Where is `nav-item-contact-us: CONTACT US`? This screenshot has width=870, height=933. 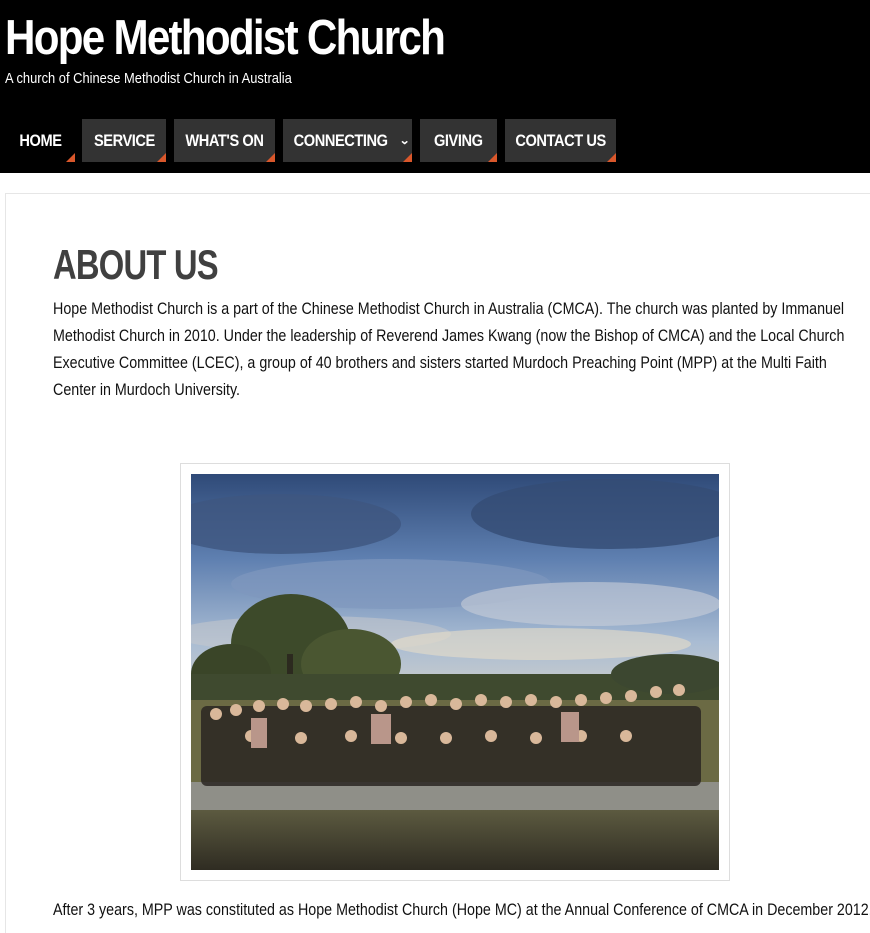
nav-item-contact-us: CONTACT US is located at coordinates (560, 140).